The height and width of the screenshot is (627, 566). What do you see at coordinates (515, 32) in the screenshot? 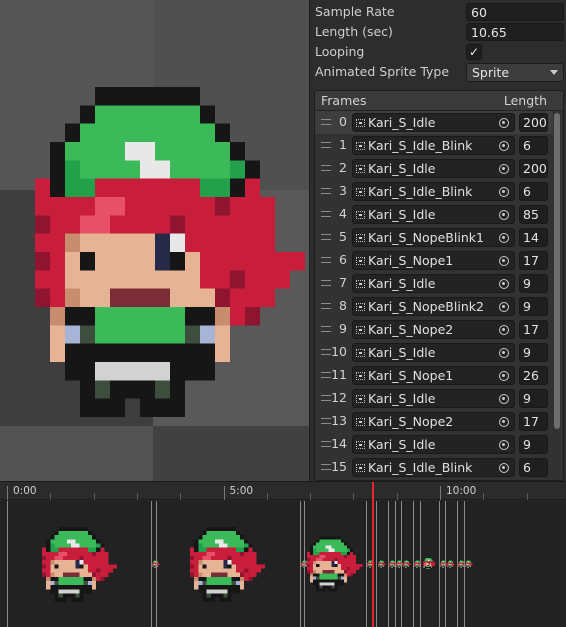
I see `length-field: 10.65` at bounding box center [515, 32].